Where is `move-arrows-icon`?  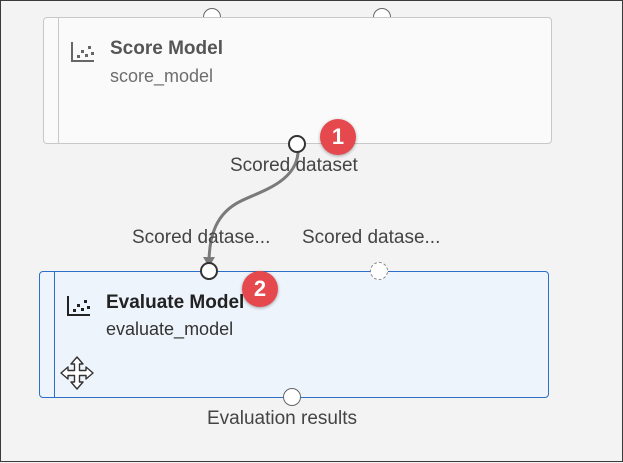
move-arrows-icon is located at coordinates (77, 375).